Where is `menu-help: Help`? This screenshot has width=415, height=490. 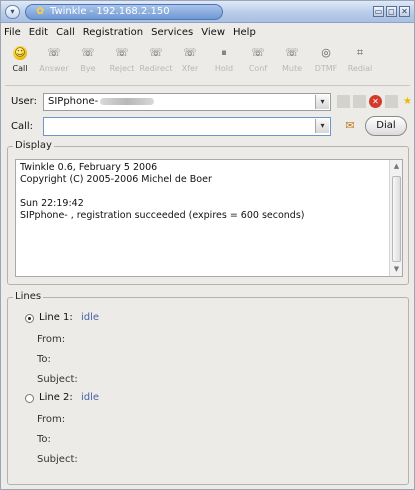
menu-help: Help is located at coordinates (244, 32).